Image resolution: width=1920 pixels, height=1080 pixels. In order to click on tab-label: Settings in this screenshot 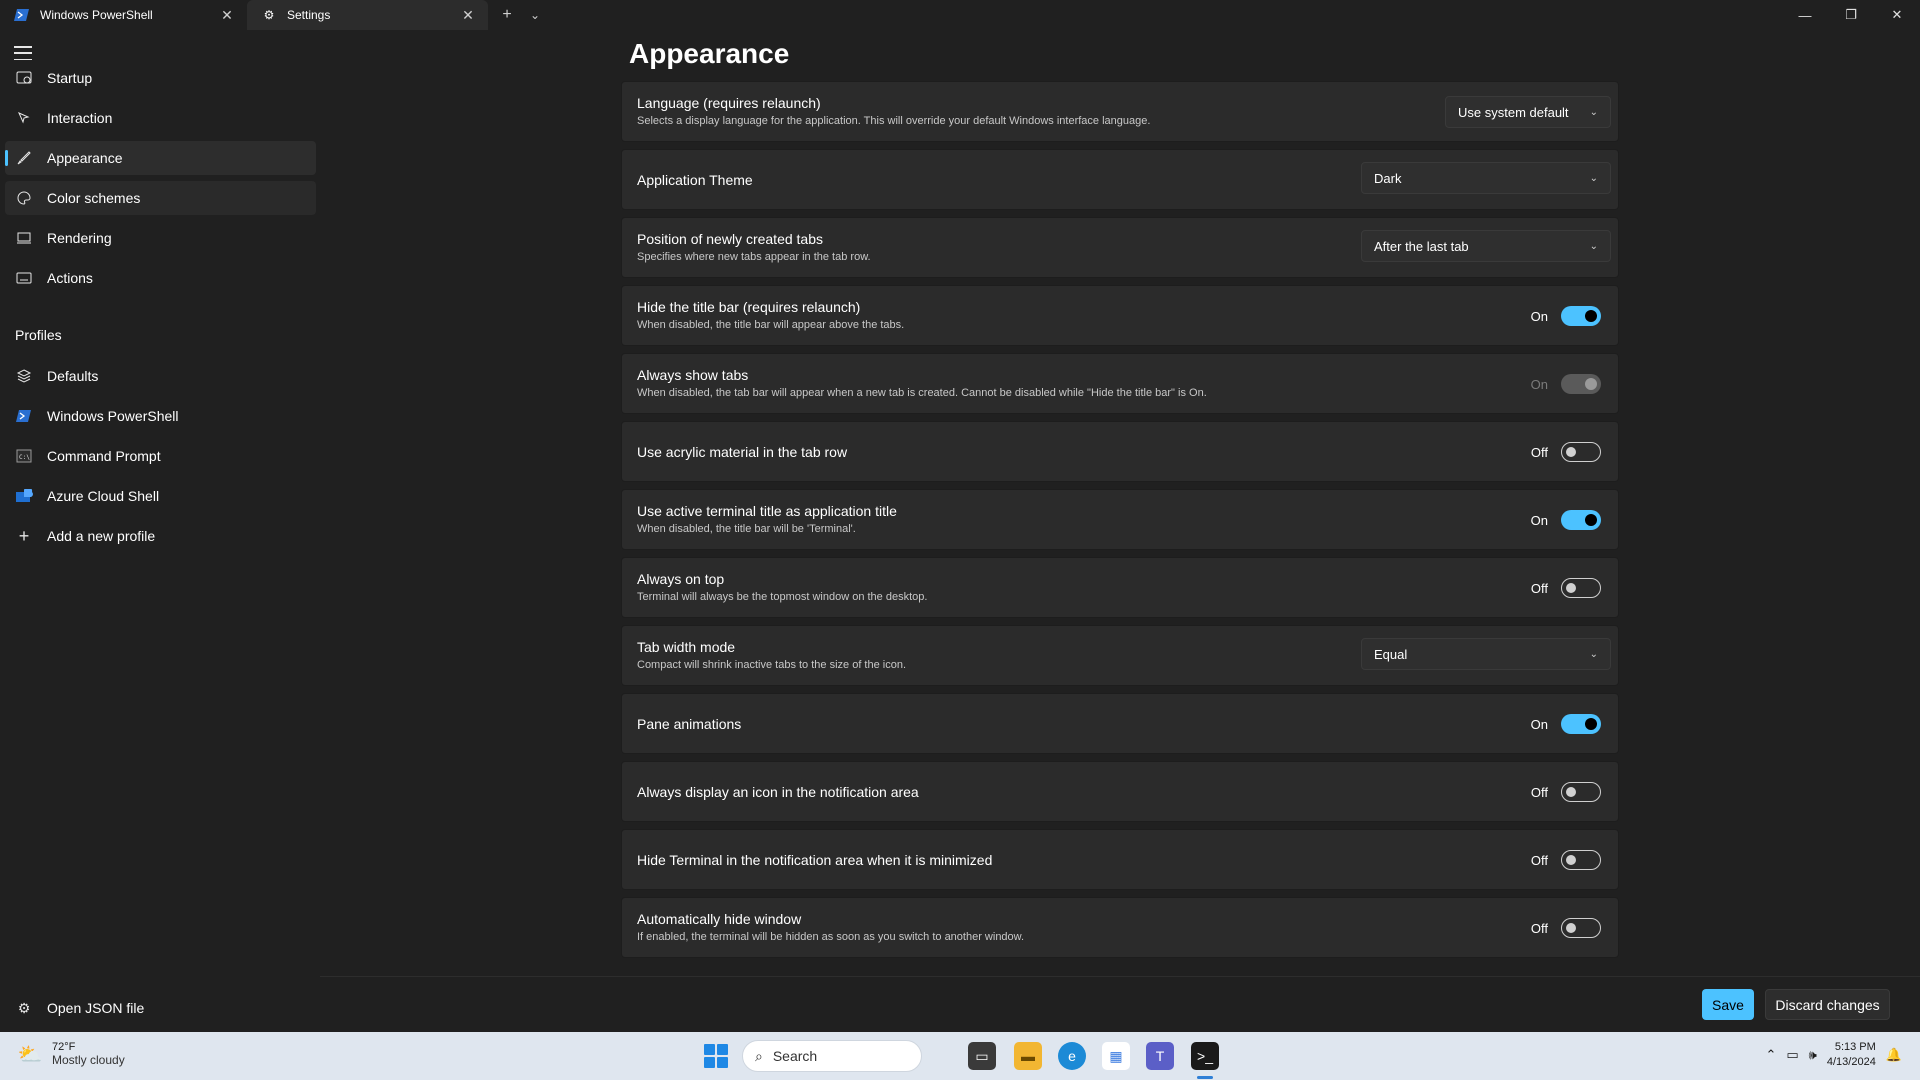, I will do `click(309, 15)`.